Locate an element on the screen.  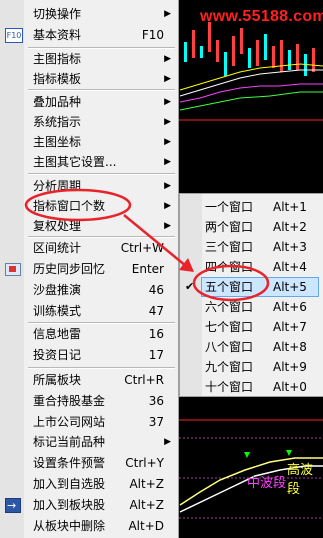
menu-item-label: 上市公司网站 is located at coordinates (69, 422).